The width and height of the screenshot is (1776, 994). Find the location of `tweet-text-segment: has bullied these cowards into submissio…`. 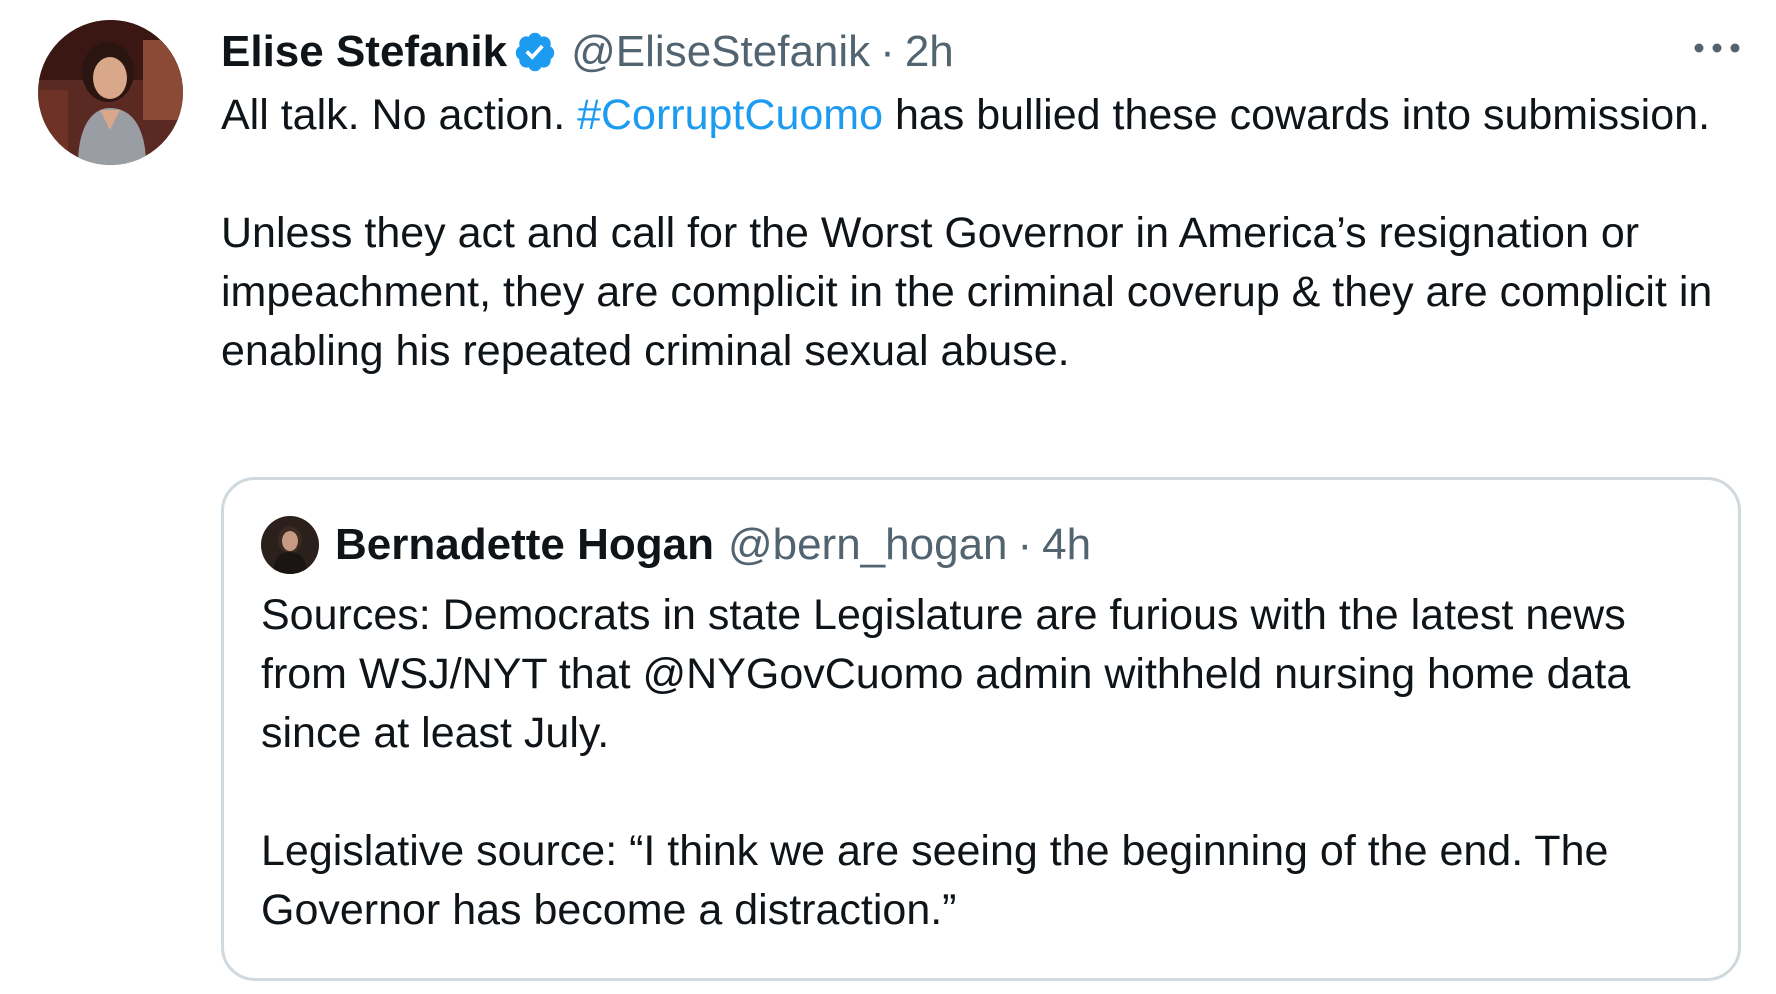

tweet-text-segment: has bullied these cowards into submissio… is located at coordinates (1297, 115).